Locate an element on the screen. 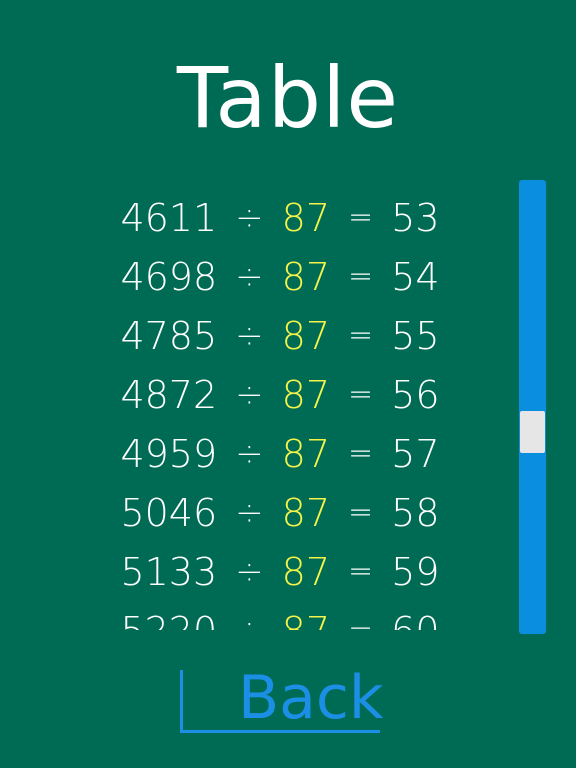 This screenshot has height=768, width=576. list-item: 4959 ÷ 87 = 57 is located at coordinates (280, 453).